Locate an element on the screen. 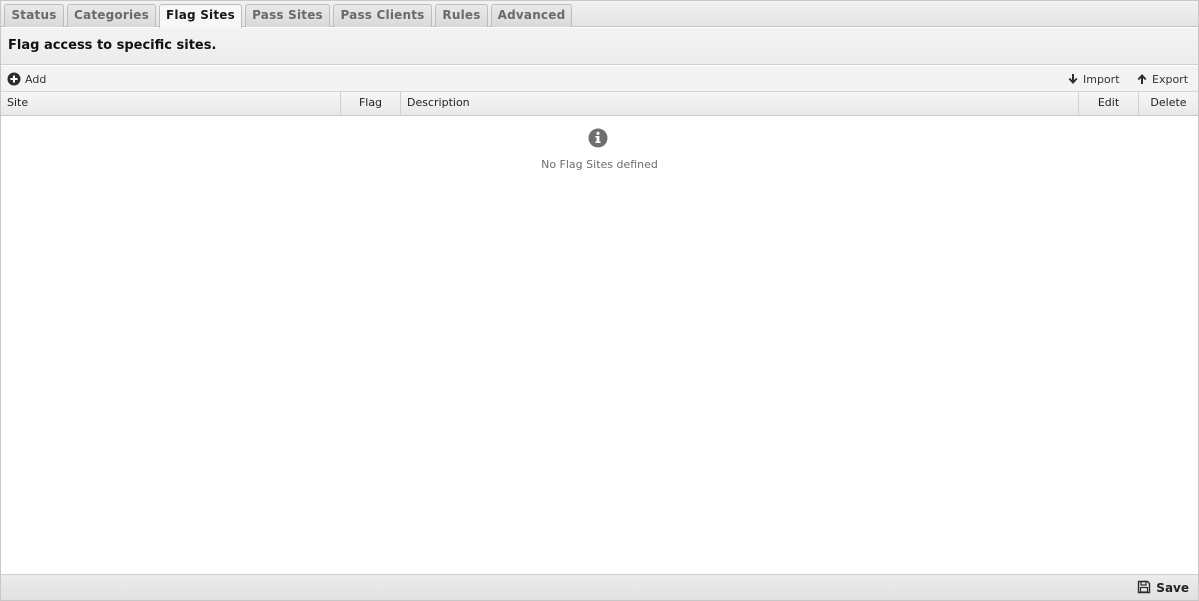 The width and height of the screenshot is (1199, 601). add-button-label: Add is located at coordinates (36, 79).